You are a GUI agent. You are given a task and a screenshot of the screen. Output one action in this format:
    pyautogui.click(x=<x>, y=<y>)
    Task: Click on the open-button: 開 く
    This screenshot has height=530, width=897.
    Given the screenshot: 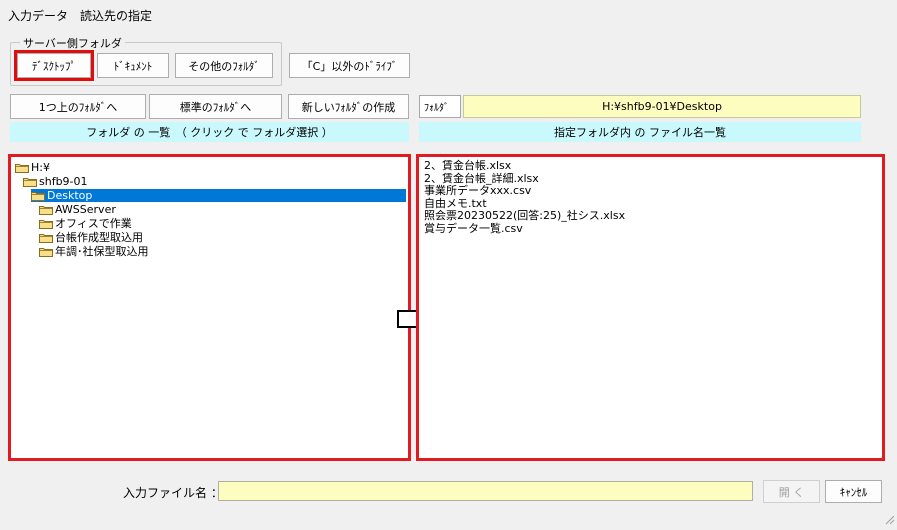 What is the action you would take?
    pyautogui.click(x=791, y=491)
    